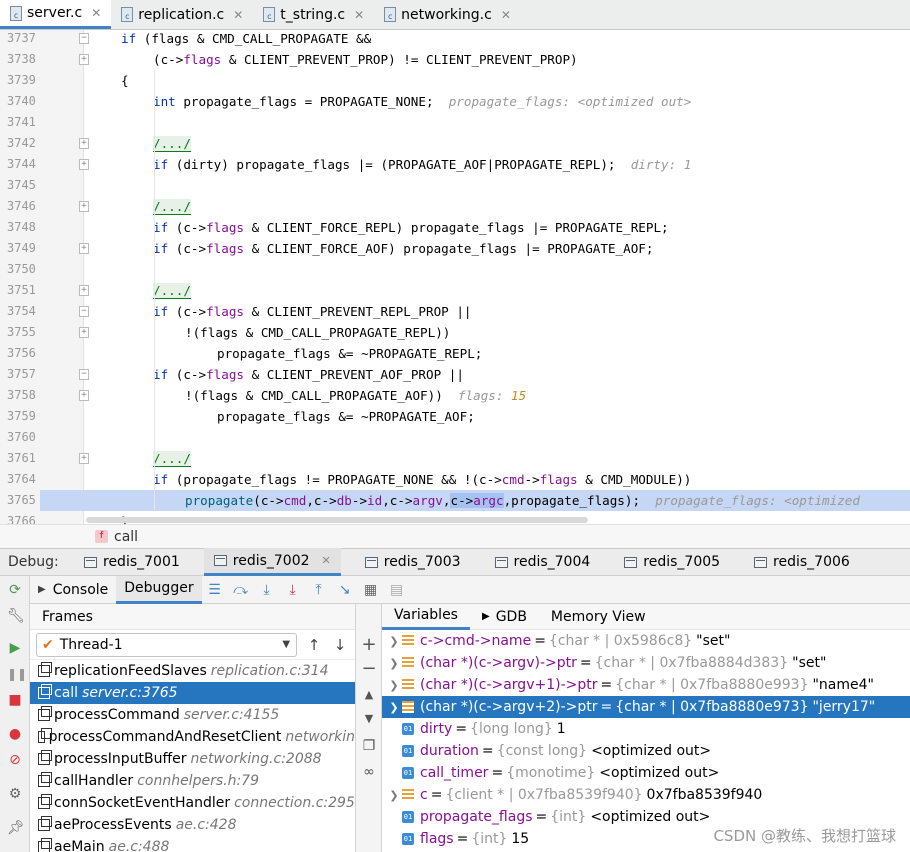 This screenshot has height=852, width=910. Describe the element at coordinates (455, 269) in the screenshot. I see `code-line: 3750` at that location.